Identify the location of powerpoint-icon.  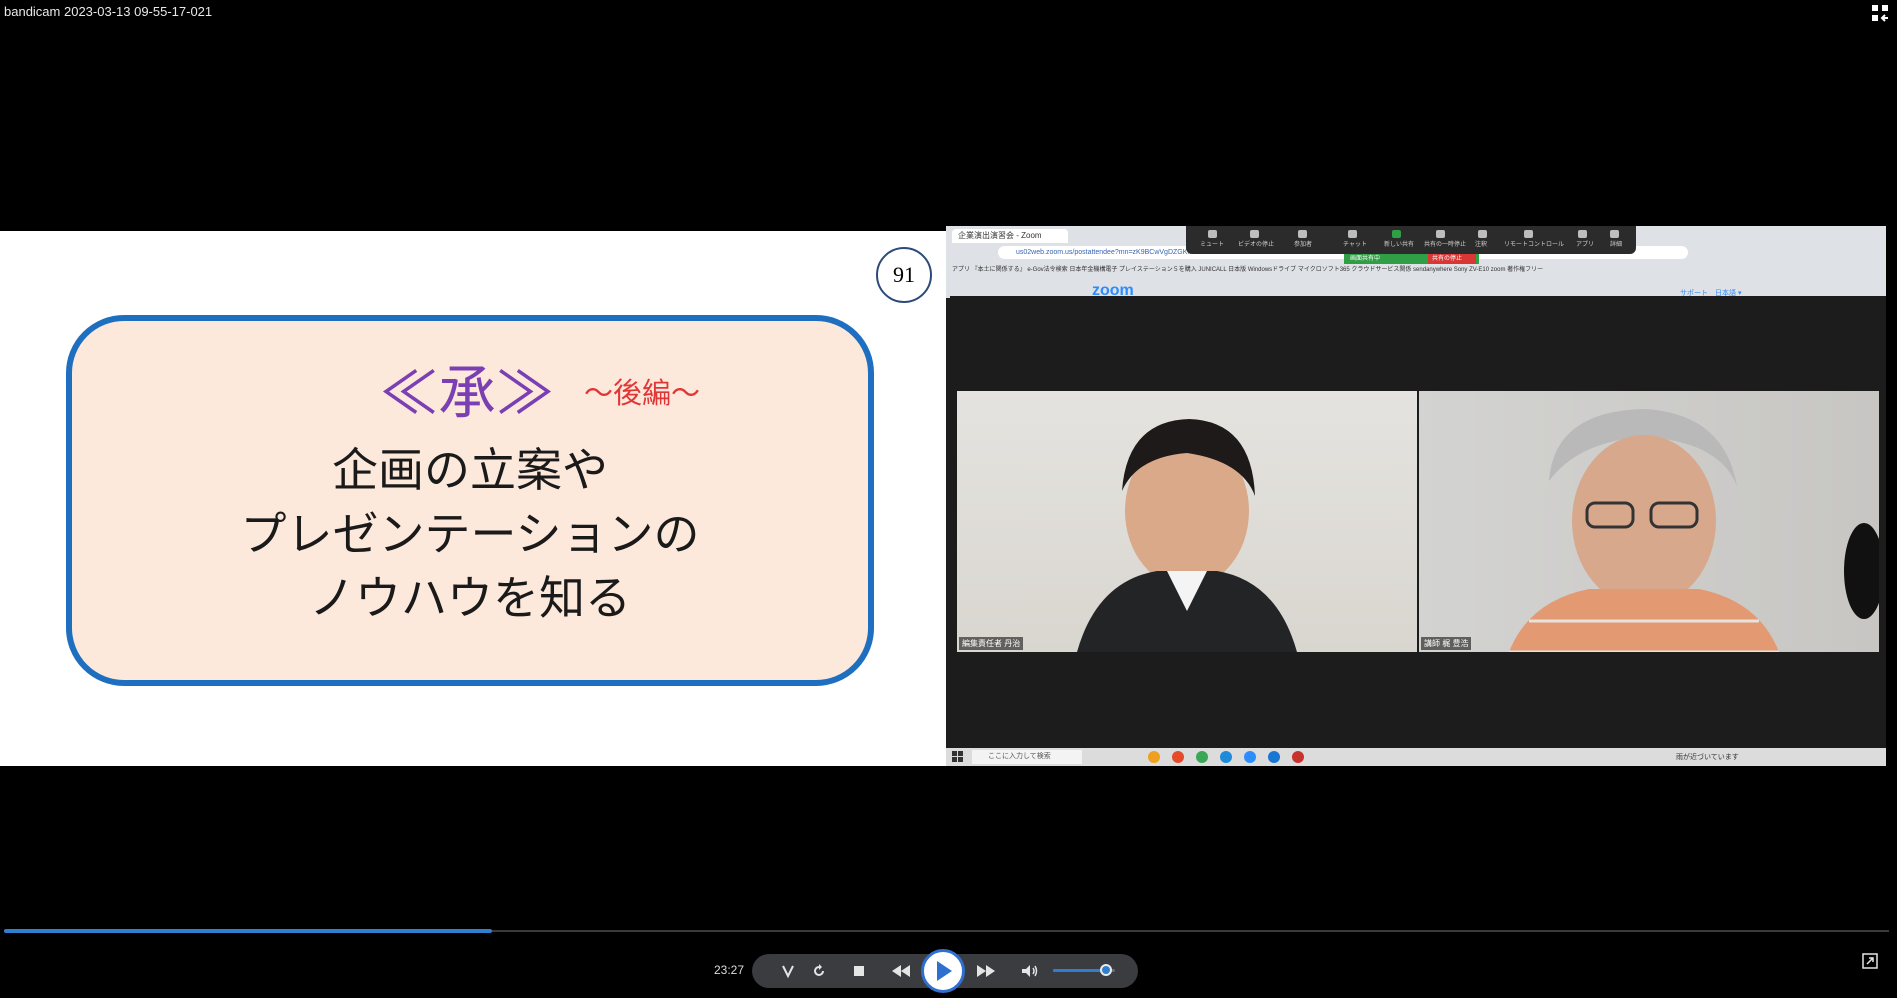
(1298, 757).